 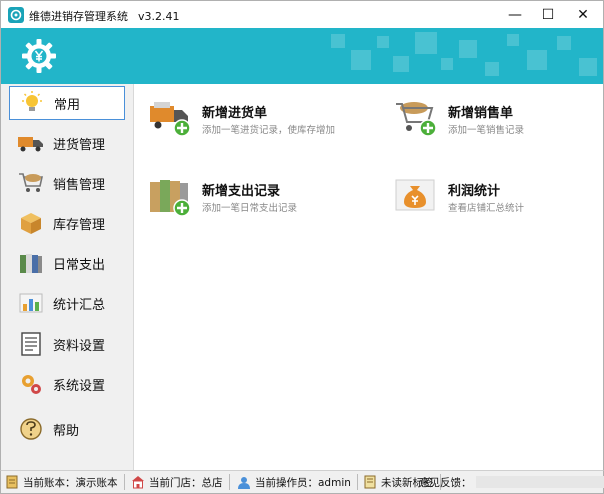 What do you see at coordinates (486, 208) in the screenshot?
I see `tile-description: 查看店铺汇总统计` at bounding box center [486, 208].